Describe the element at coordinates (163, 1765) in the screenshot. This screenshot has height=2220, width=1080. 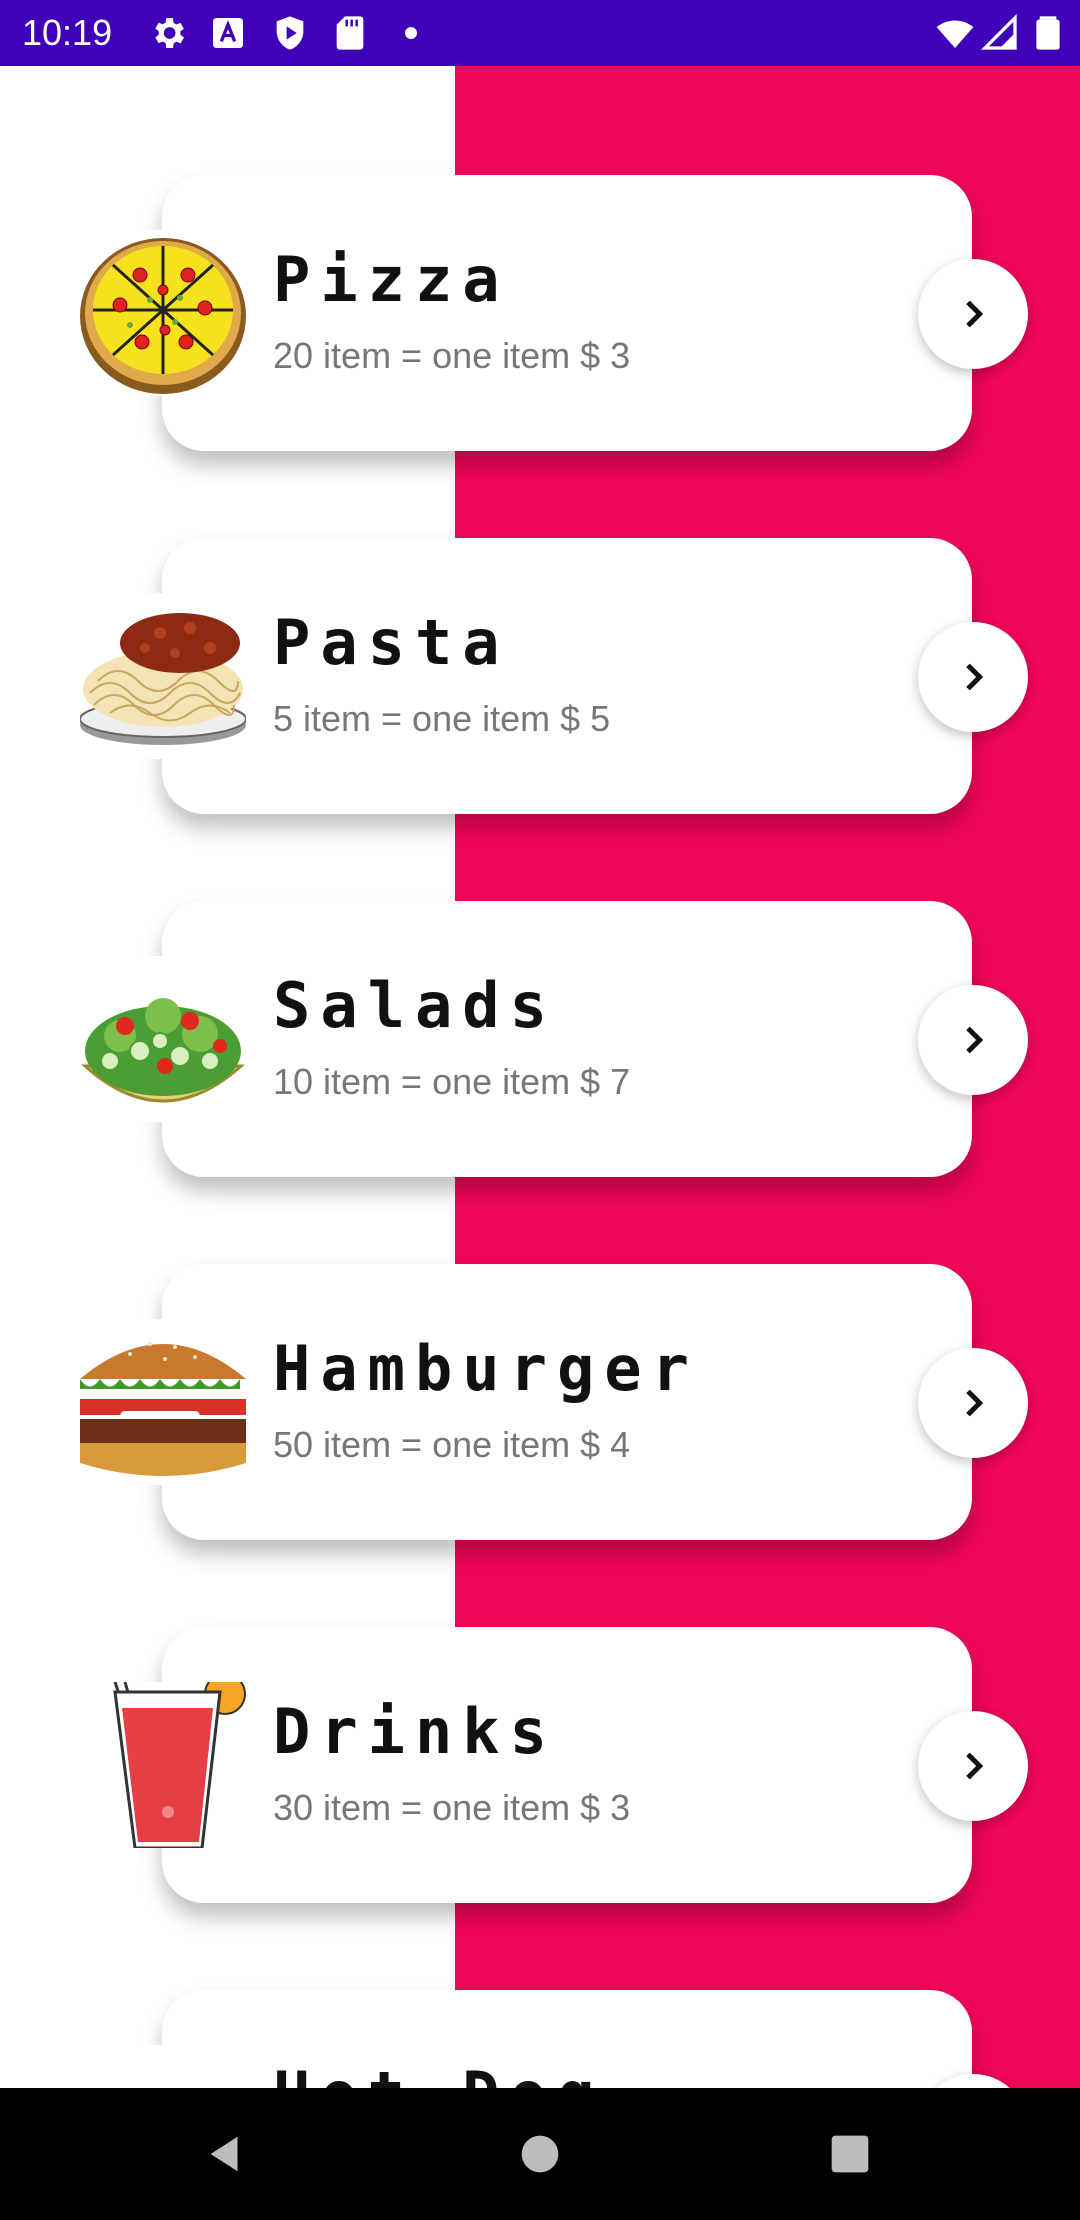
I see `drink-image` at that location.